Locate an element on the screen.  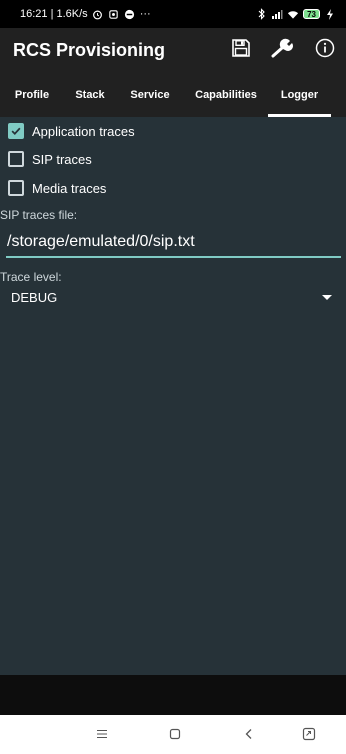
menu-button is located at coordinates (102, 734).